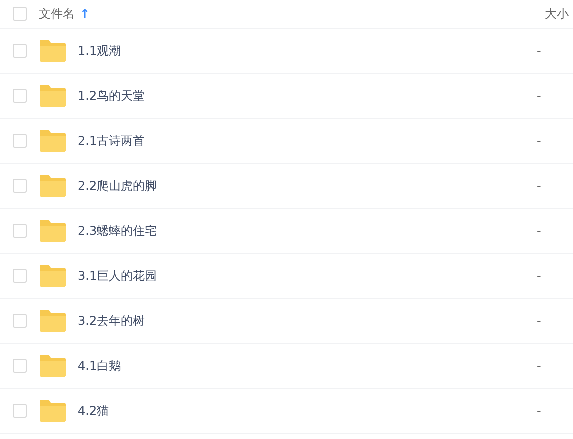  What do you see at coordinates (307, 186) in the screenshot?
I see `file-name: 2.2爬山虎的脚` at bounding box center [307, 186].